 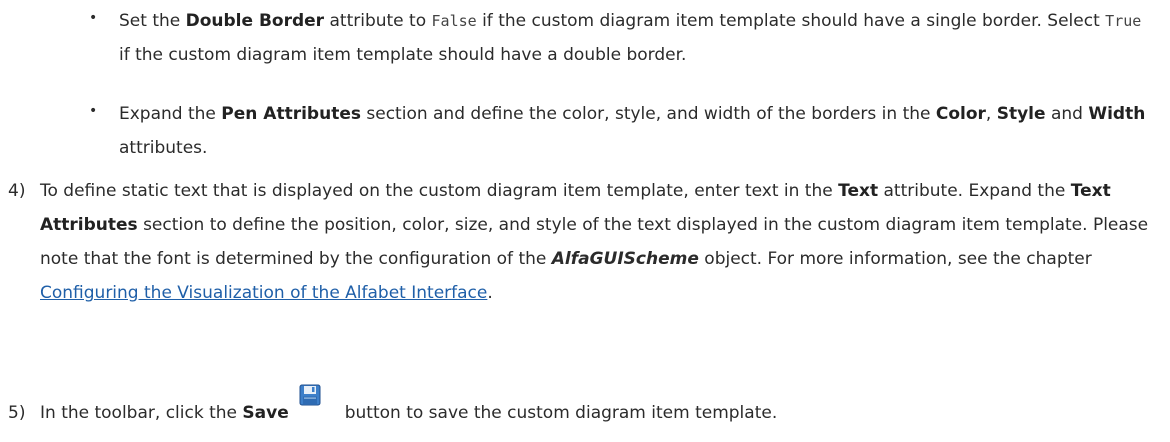 What do you see at coordinates (291, 114) in the screenshot?
I see `bold-term: Pen Attributes` at bounding box center [291, 114].